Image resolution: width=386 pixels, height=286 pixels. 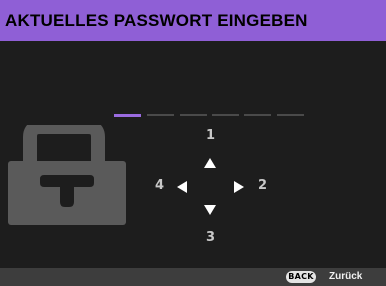 I want to click on arrow-left-icon, so click(x=182, y=187).